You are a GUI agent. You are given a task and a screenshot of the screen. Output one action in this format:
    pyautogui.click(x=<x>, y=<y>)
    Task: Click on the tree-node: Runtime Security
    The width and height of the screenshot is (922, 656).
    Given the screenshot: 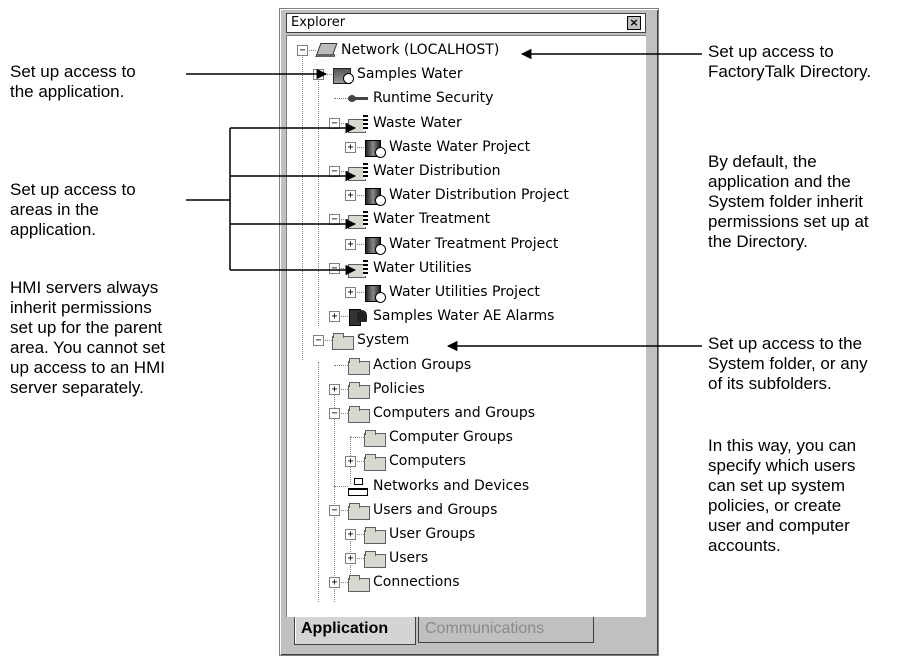 What is the action you would take?
    pyautogui.click(x=420, y=98)
    